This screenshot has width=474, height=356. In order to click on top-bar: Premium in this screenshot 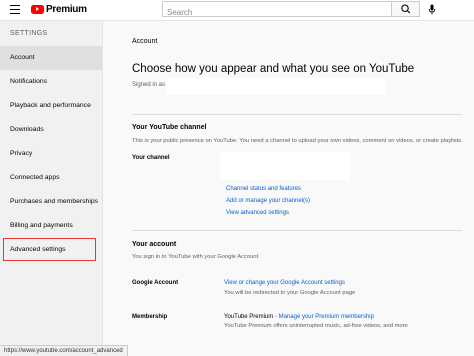, I will do `click(237, 10)`.